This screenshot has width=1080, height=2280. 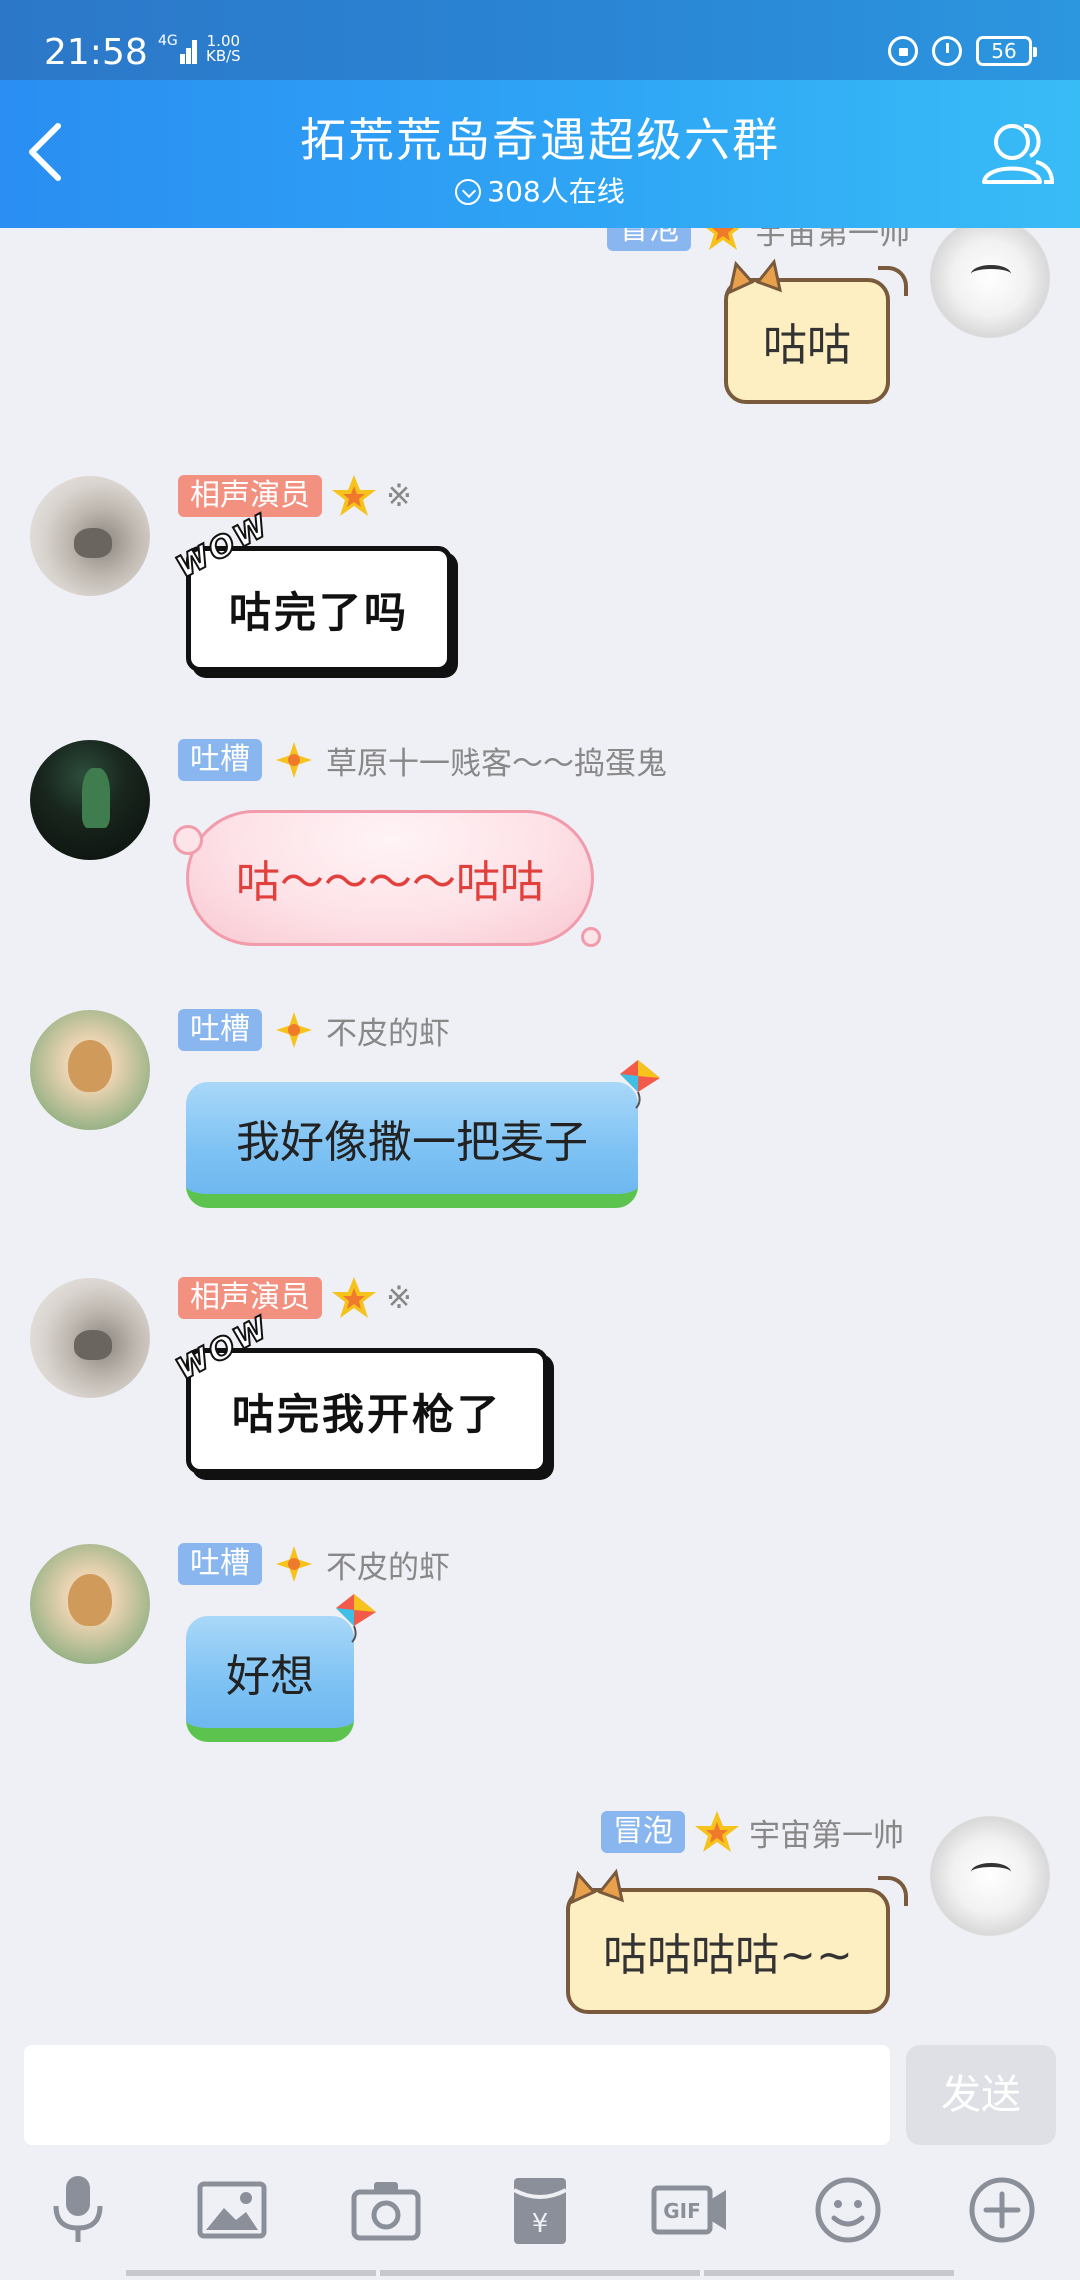 I want to click on net-speed: 1.00 KB/S, so click(x=223, y=49).